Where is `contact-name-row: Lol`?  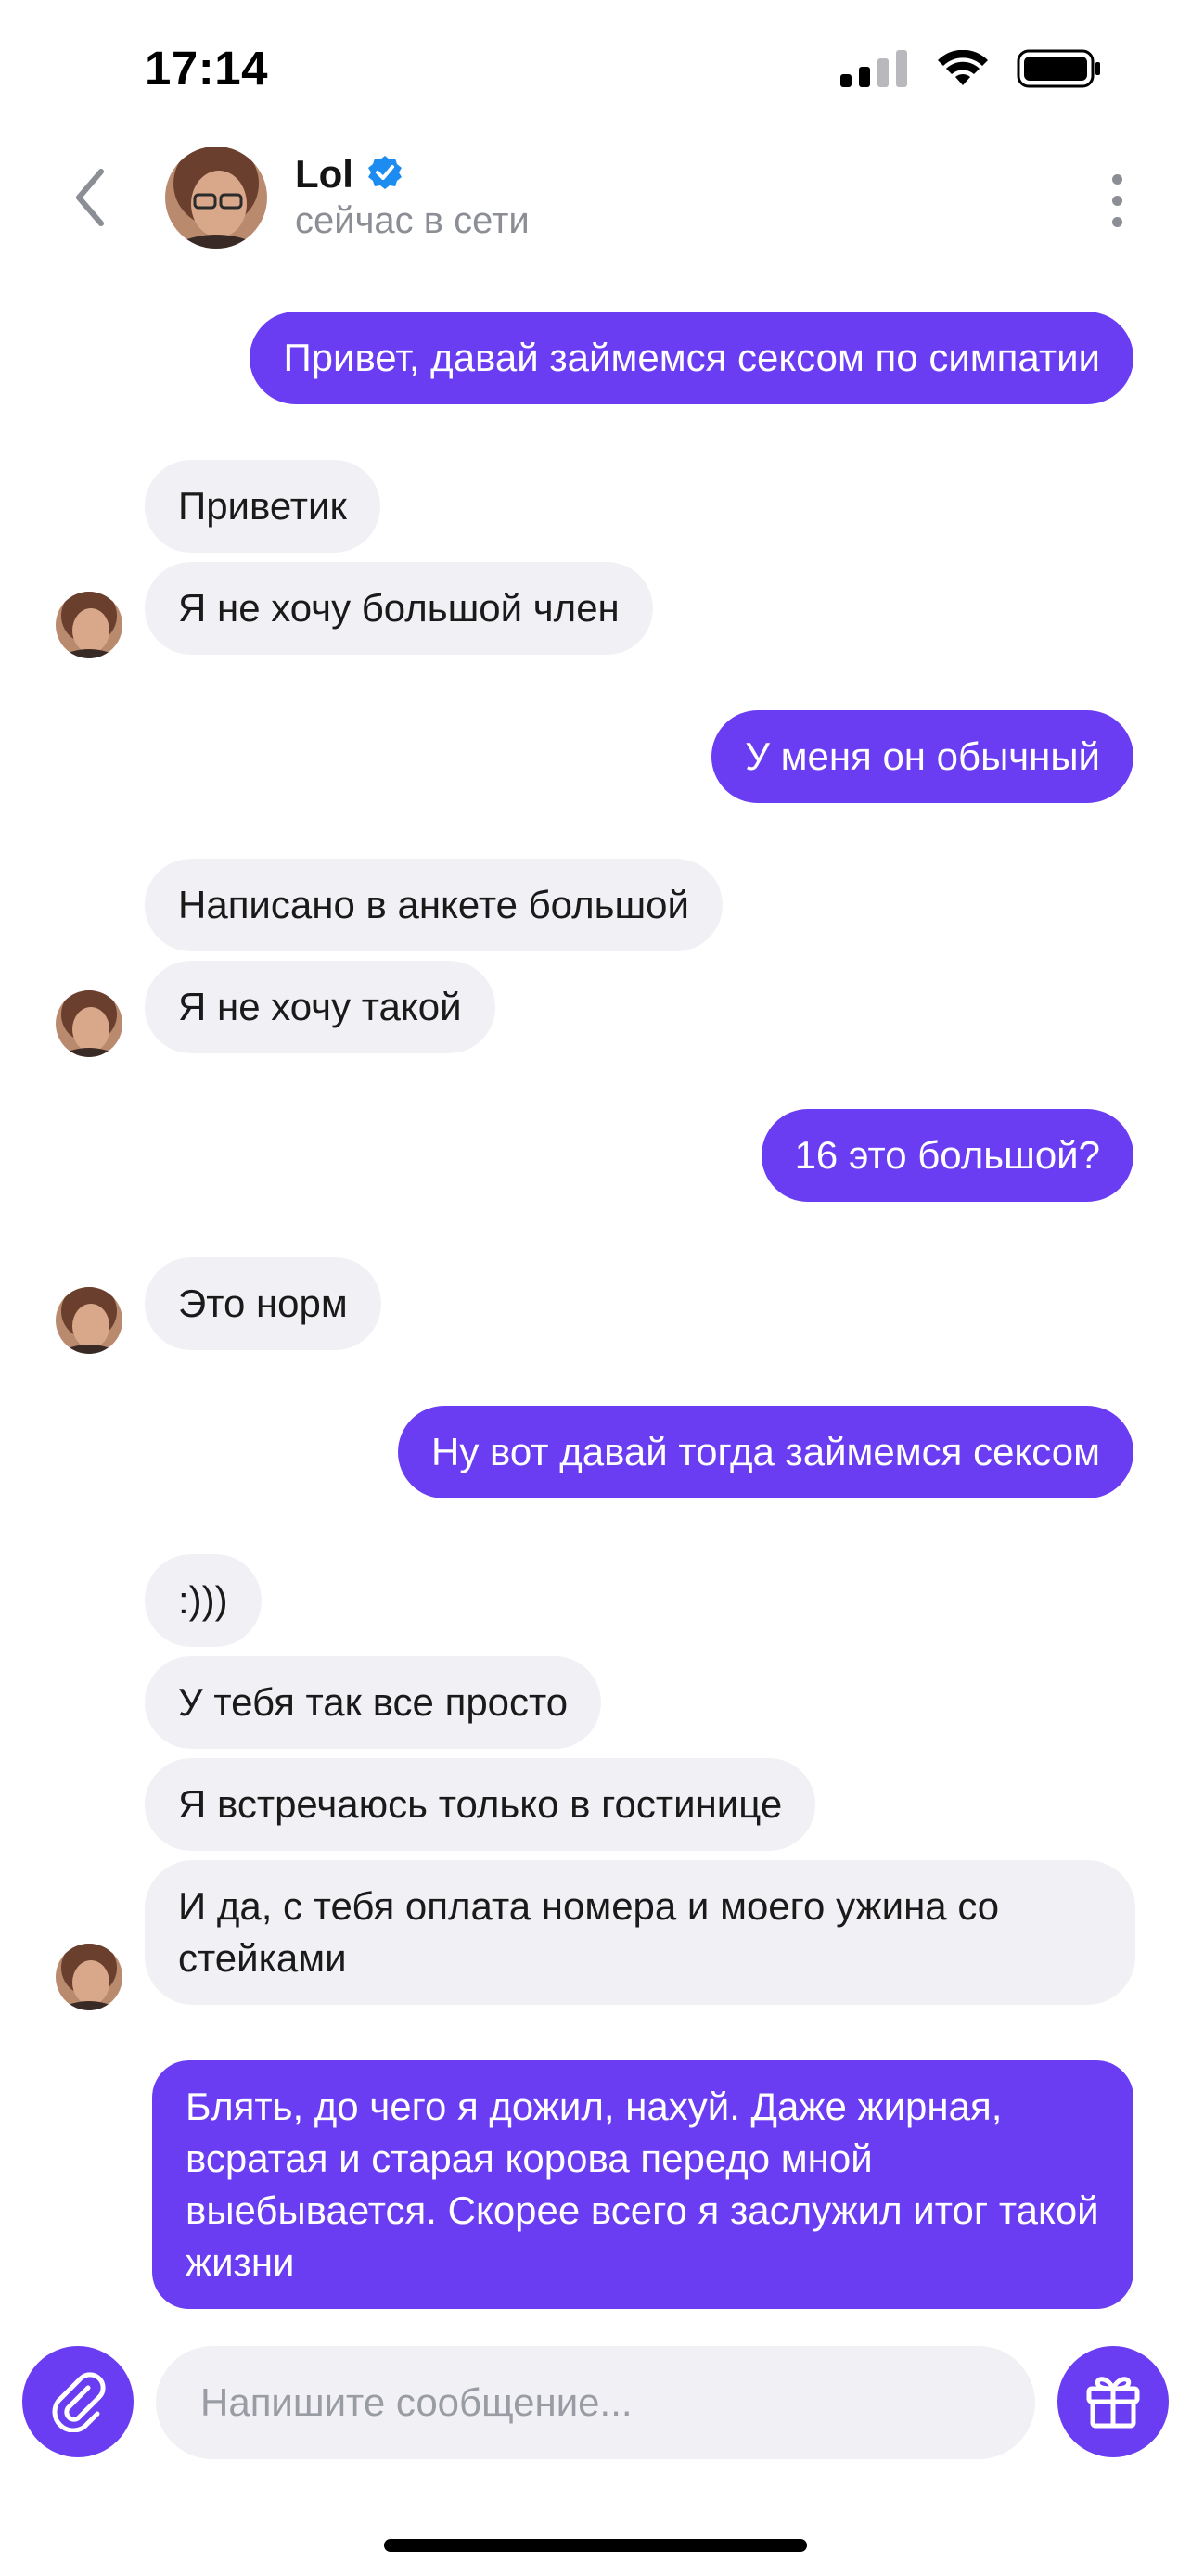
contact-name-row: Lol is located at coordinates (349, 175).